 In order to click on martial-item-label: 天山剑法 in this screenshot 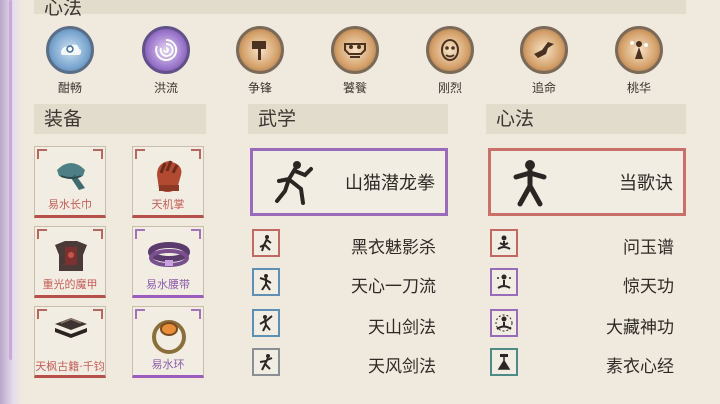, I will do `click(402, 325)`.